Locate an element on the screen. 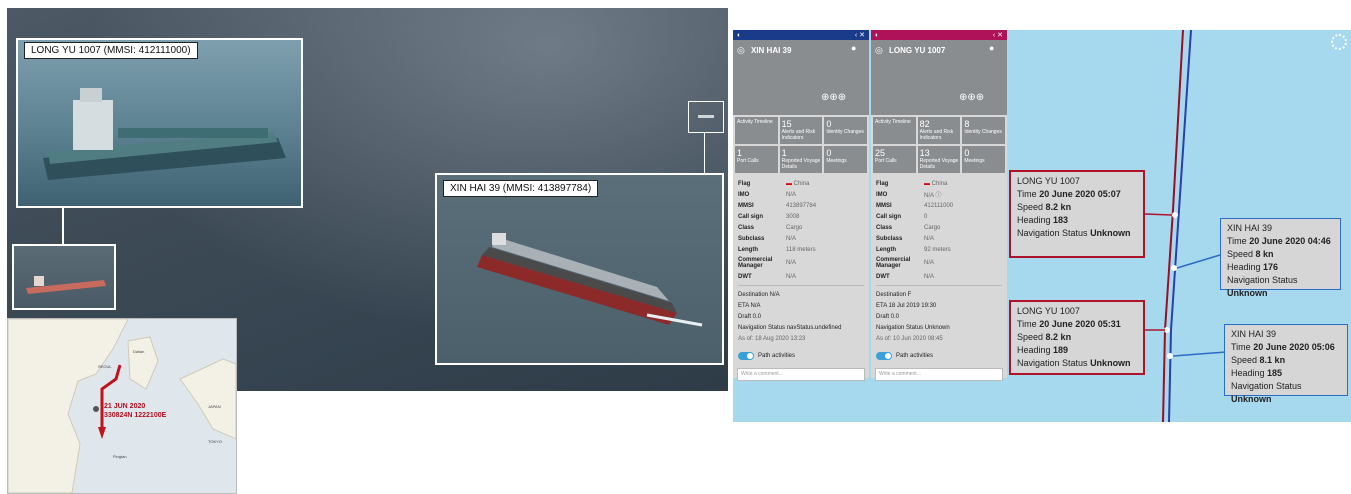 This screenshot has width=1351, height=494. eta: ETA N/A is located at coordinates (749, 305).